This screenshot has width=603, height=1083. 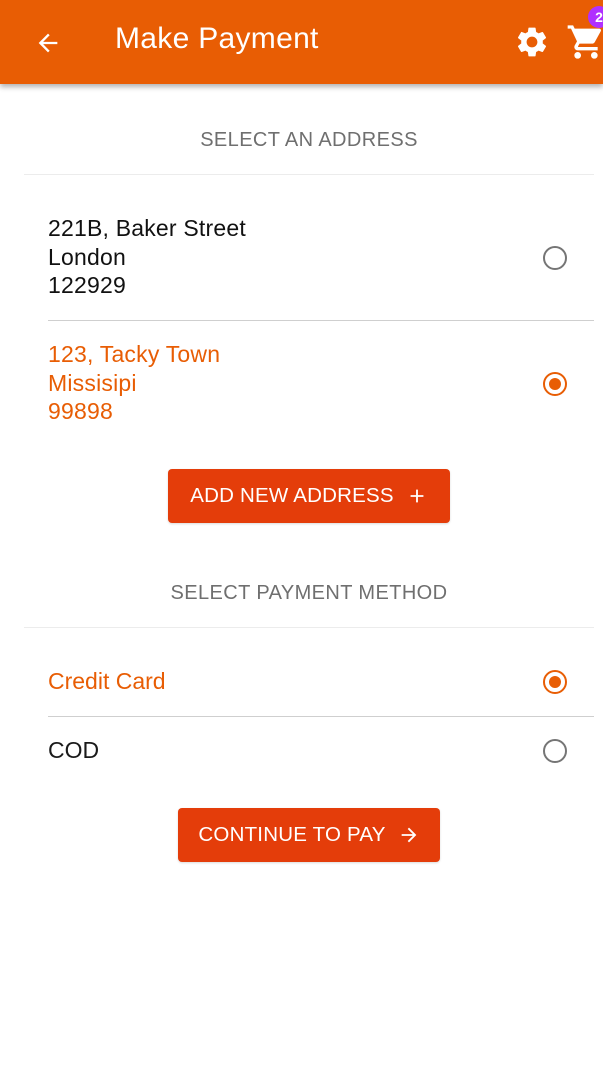 I want to click on app-bar: Make Payment 2, so click(x=301, y=42).